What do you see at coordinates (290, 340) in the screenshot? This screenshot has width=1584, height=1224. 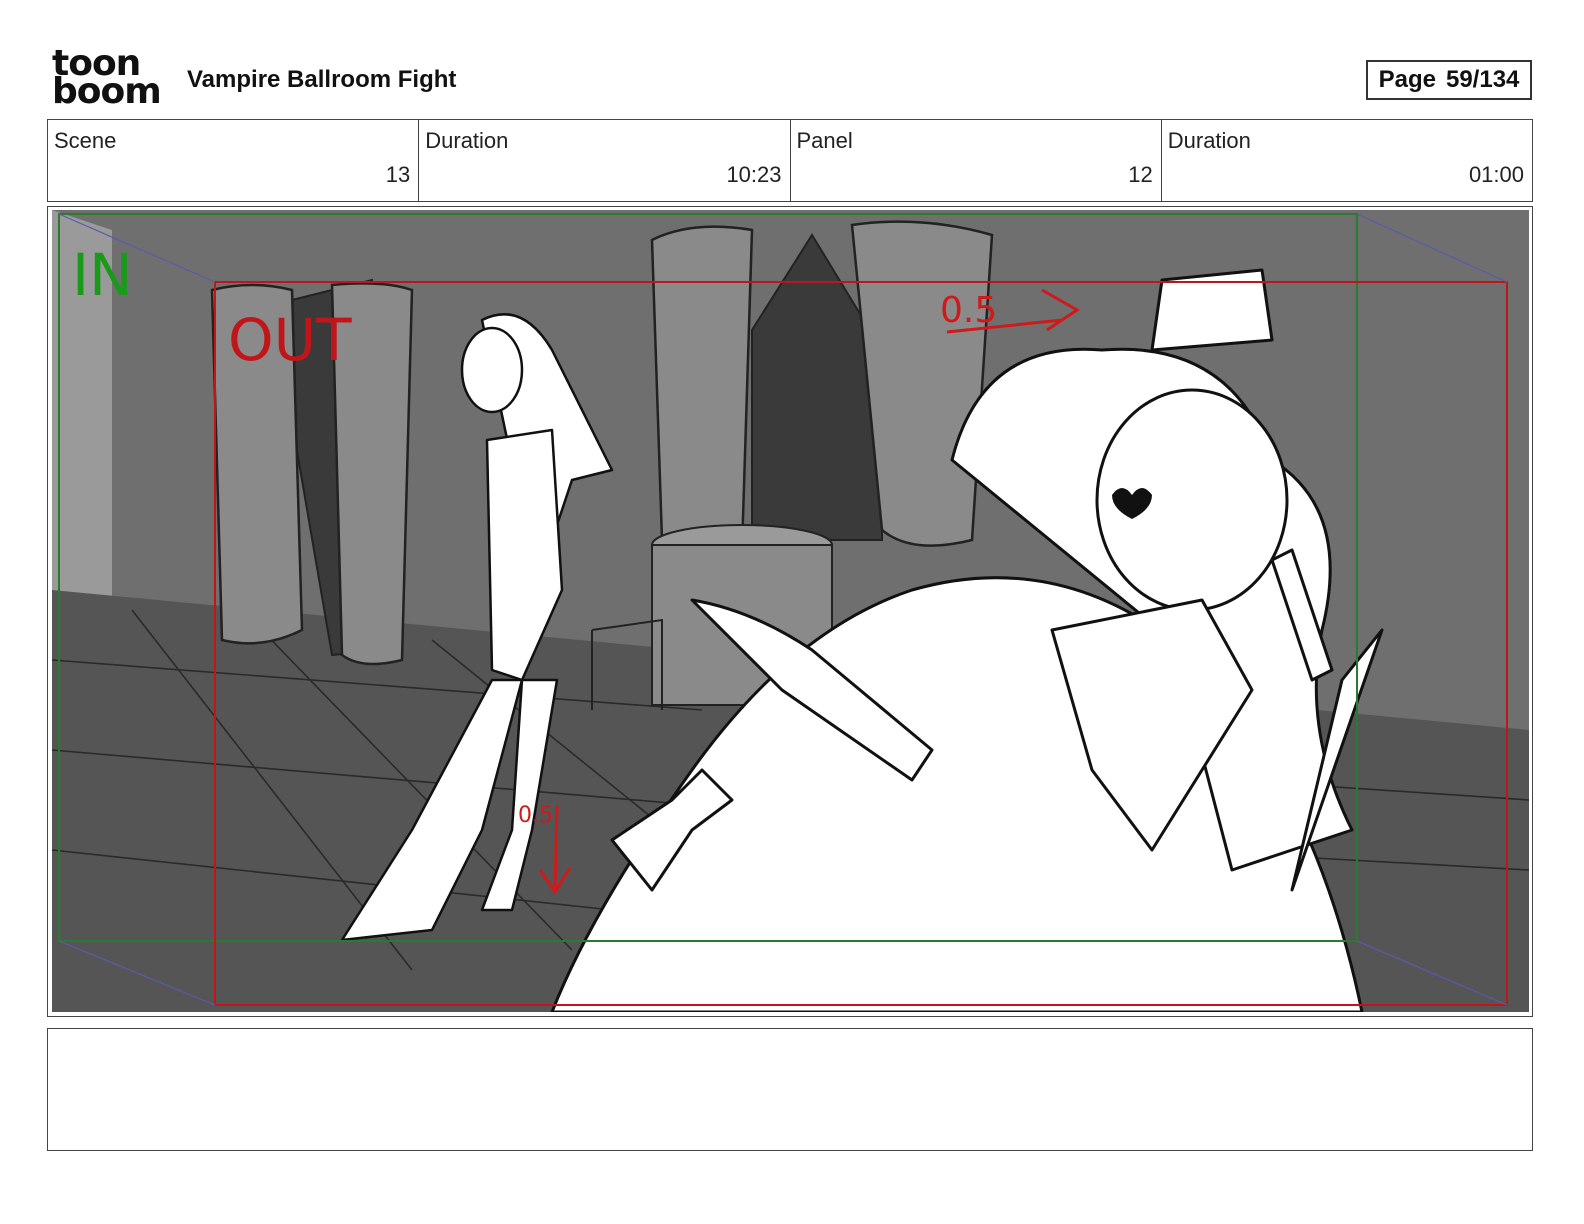 I see `out-frame-label: OUT` at bounding box center [290, 340].